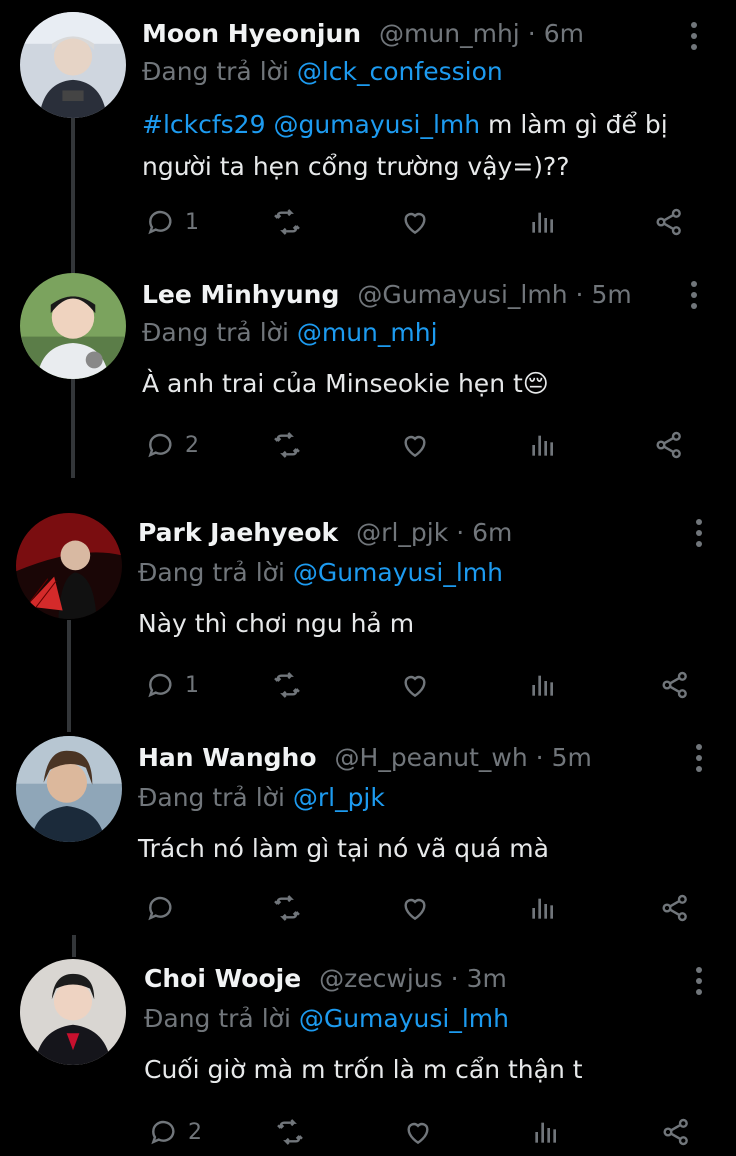 The width and height of the screenshot is (736, 1156). I want to click on user-handle: @H_peanut_wh, so click(431, 757).